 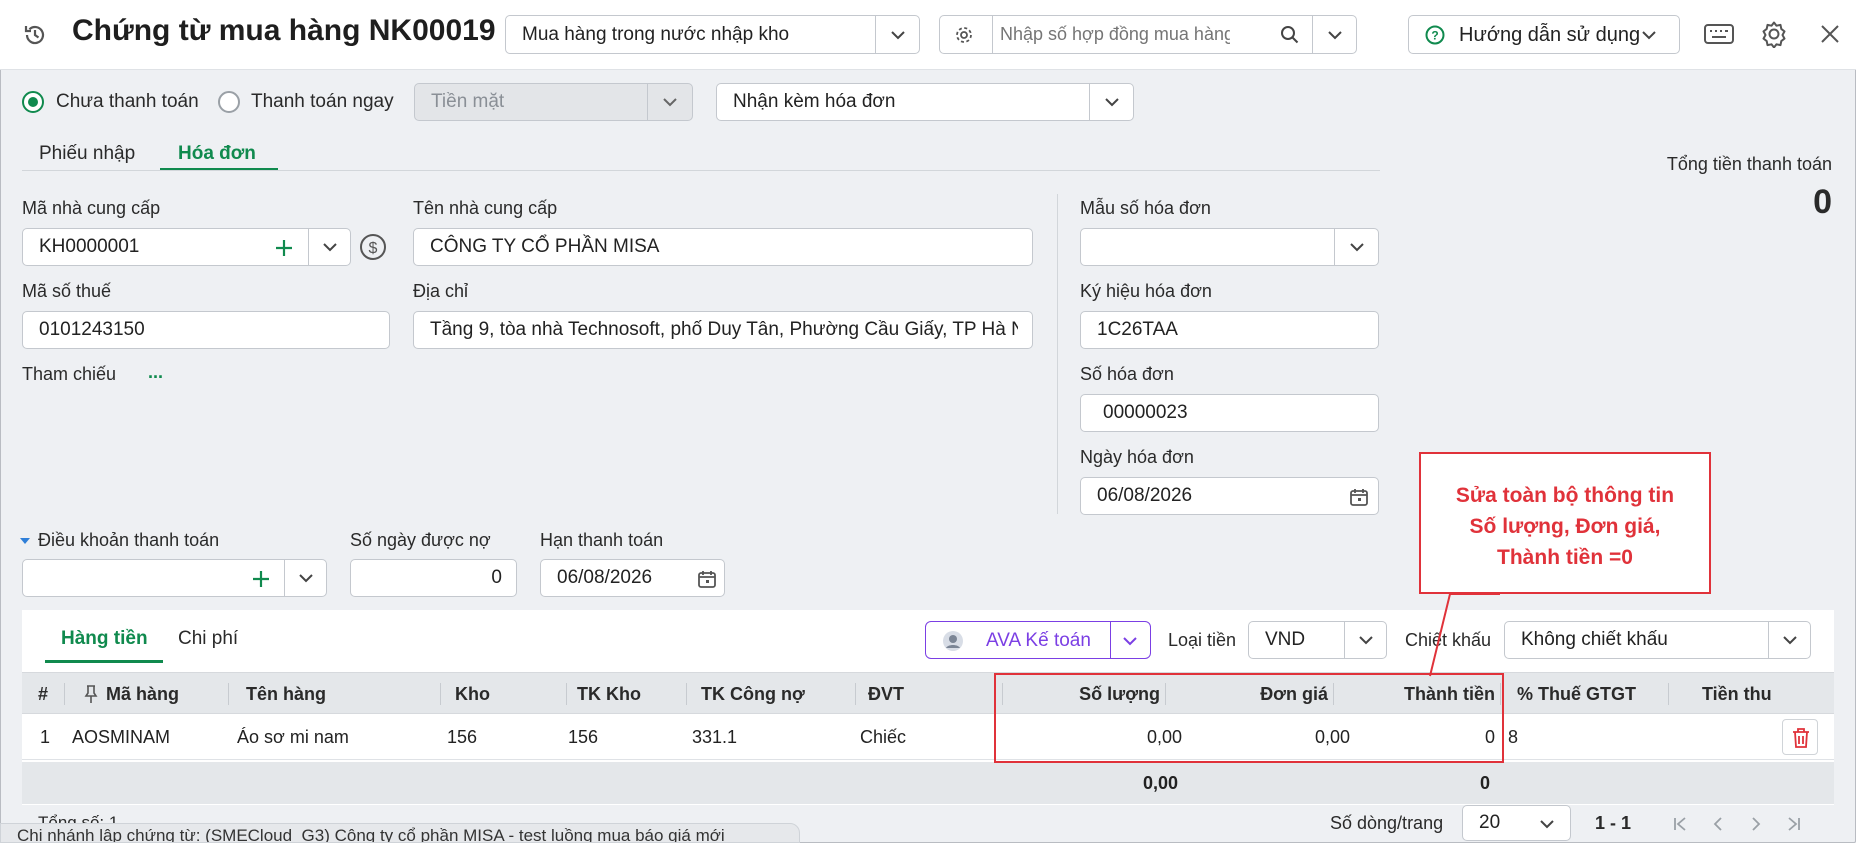 What do you see at coordinates (545, 246) in the screenshot?
I see `supplier-name-value: CÔNG TY CỔ PHẦN MISA` at bounding box center [545, 246].